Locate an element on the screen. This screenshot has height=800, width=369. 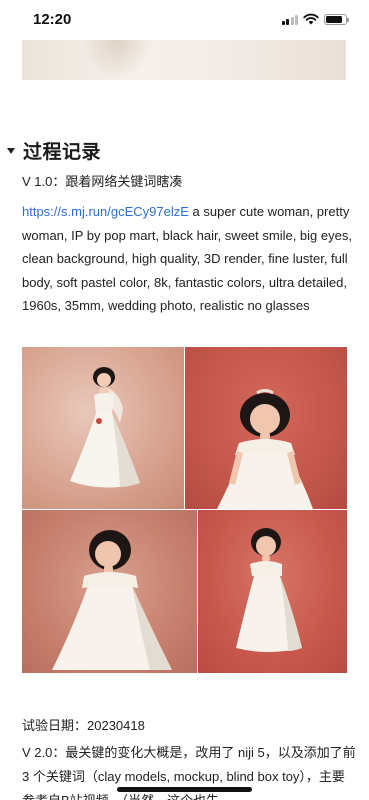
status-time: 12:20 is located at coordinates (52, 19).